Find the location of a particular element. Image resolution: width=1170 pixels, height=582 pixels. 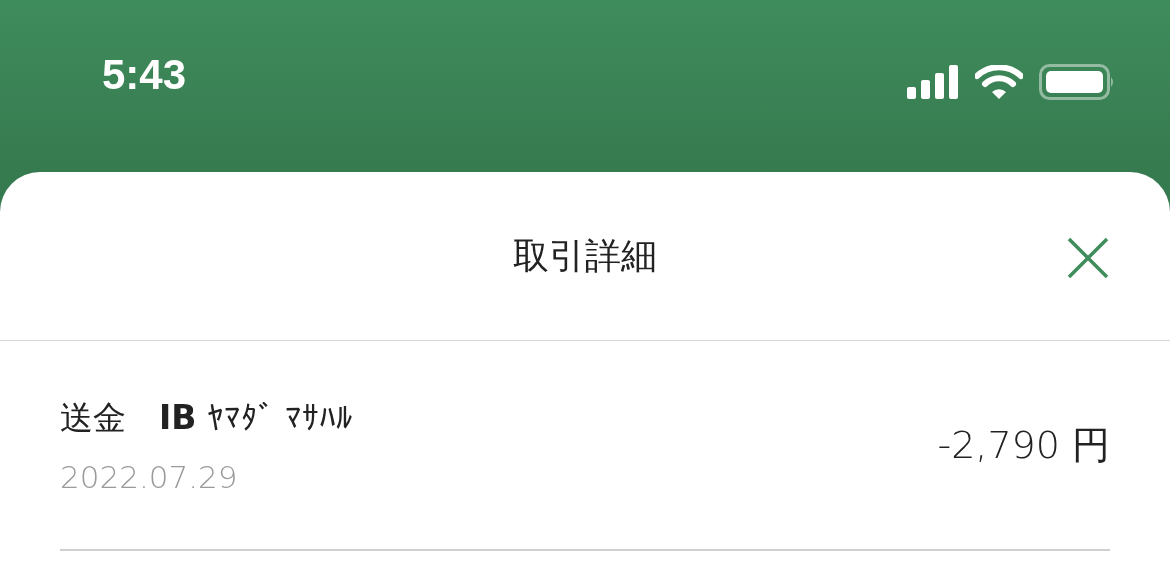

close-button is located at coordinates (1088, 258).